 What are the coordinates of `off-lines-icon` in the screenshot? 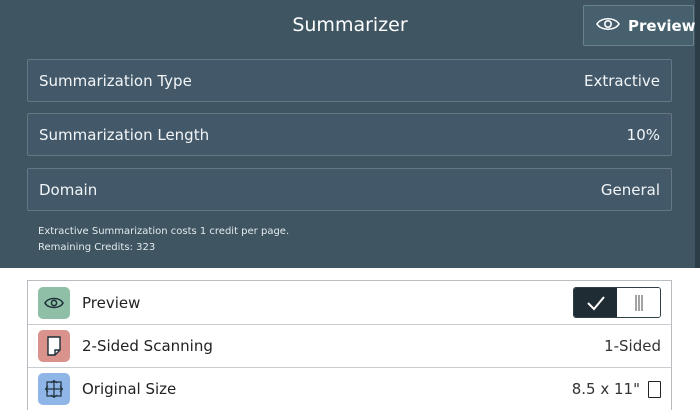 It's located at (638, 302).